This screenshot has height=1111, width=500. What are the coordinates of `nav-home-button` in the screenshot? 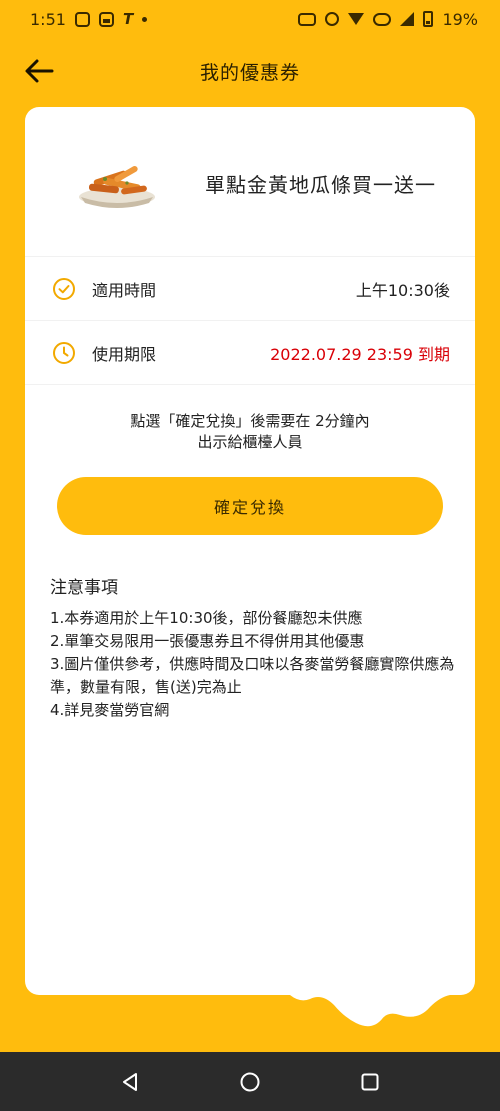 It's located at (250, 1082).